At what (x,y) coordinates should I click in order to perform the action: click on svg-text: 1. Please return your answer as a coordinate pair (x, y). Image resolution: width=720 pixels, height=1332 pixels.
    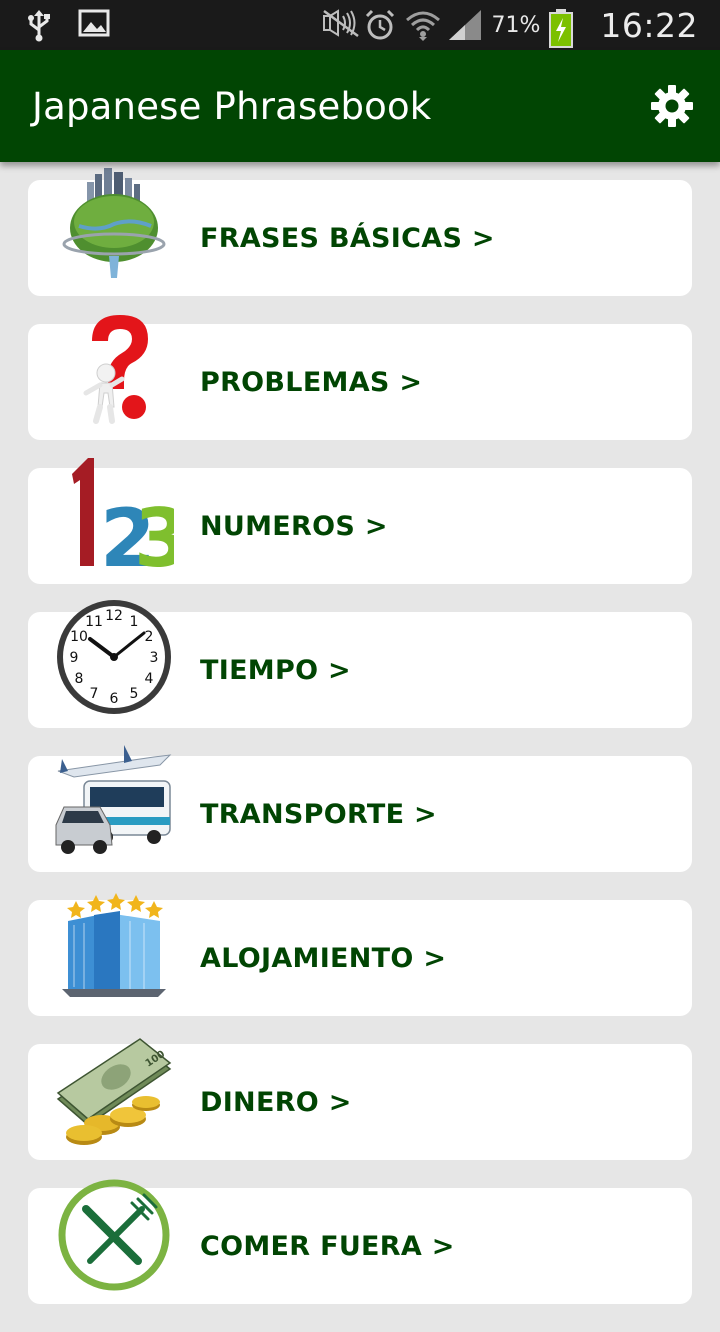
    Looking at the image, I should click on (134, 622).